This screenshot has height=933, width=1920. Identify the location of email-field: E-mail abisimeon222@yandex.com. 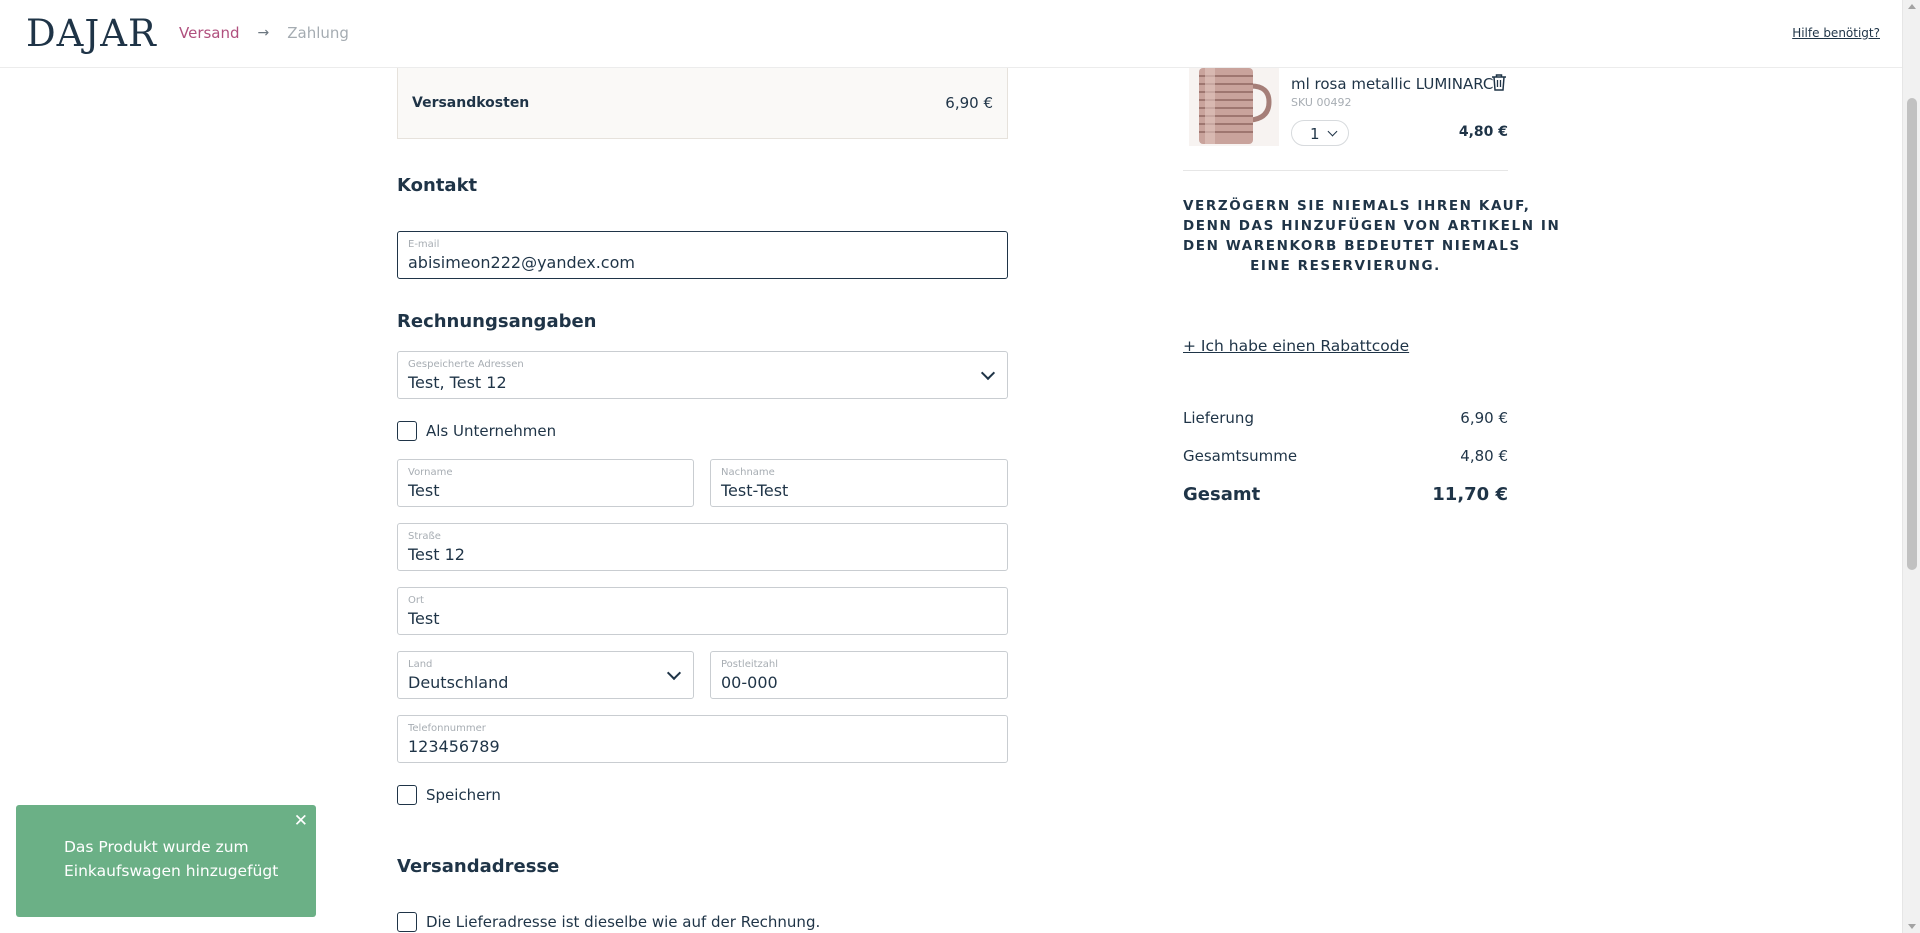
(702, 255).